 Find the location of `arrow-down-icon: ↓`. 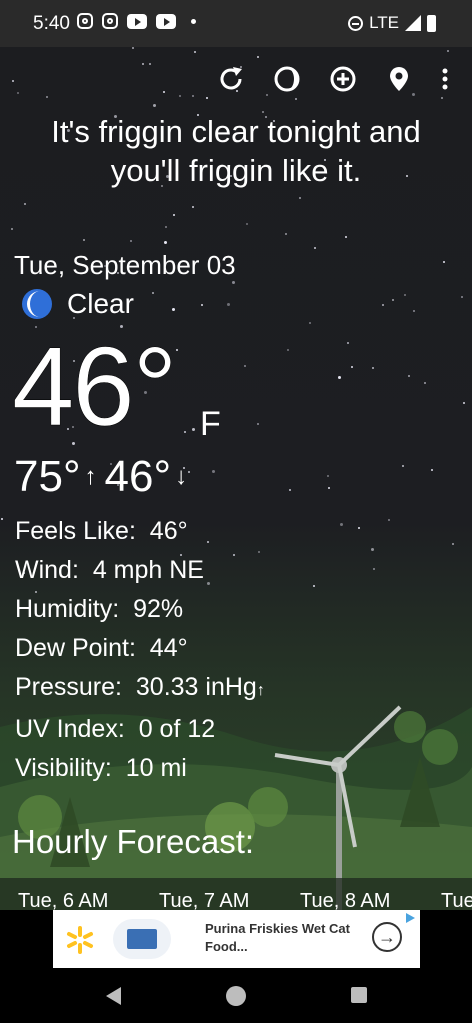

arrow-down-icon: ↓ is located at coordinates (181, 476).